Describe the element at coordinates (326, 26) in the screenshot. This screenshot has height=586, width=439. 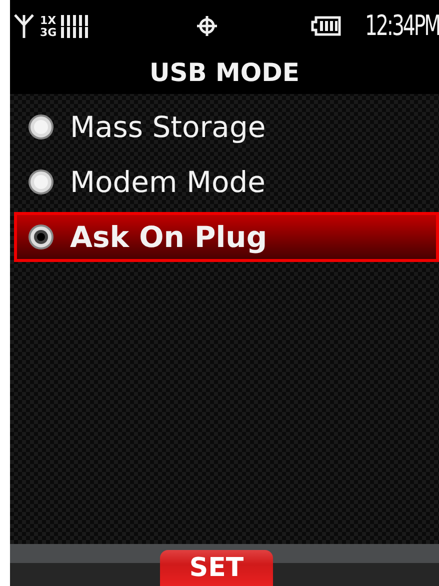
I see `battery-icon` at that location.